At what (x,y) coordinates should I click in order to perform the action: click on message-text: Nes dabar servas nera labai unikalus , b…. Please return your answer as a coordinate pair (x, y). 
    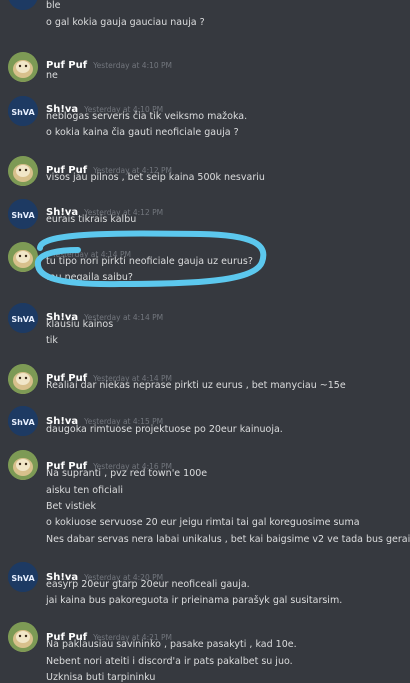
    Looking at the image, I should click on (228, 539).